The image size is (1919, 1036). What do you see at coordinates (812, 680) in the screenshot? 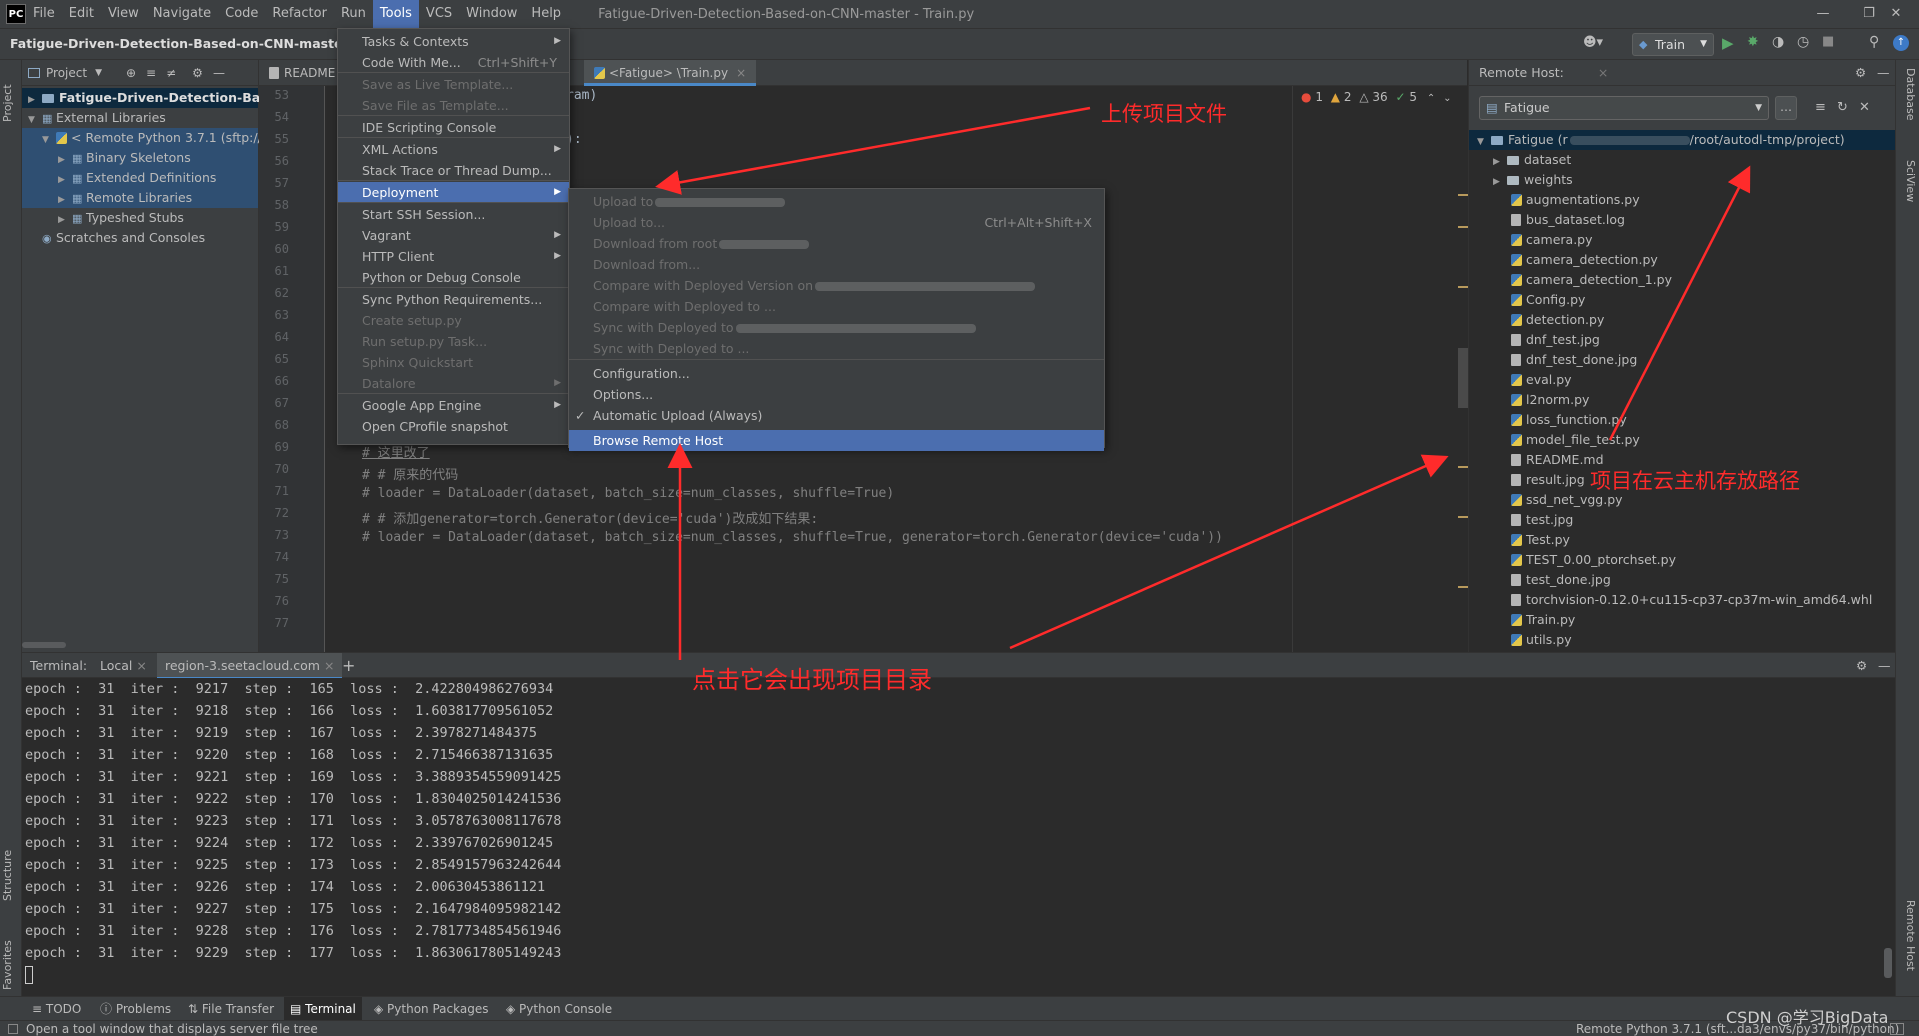
I see `annotation-click: 点击它会出现项目目录` at bounding box center [812, 680].